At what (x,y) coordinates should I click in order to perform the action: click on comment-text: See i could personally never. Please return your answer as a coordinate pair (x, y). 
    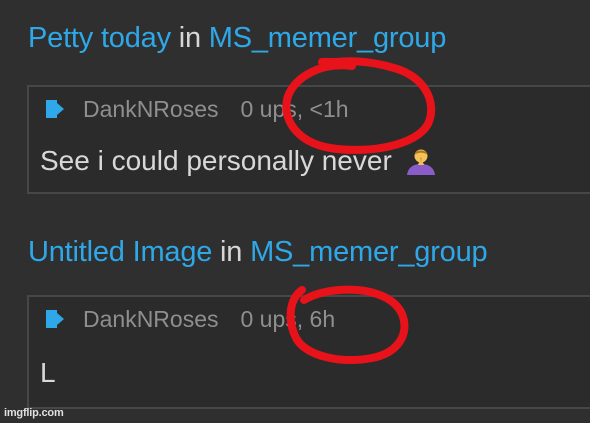
    Looking at the image, I should click on (239, 161).